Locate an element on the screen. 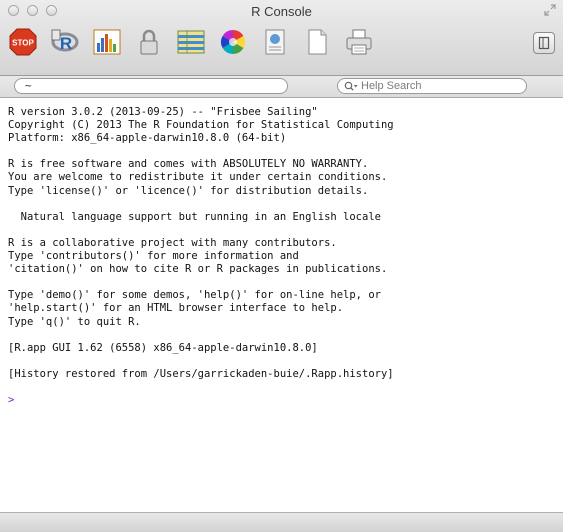  help-button is located at coordinates (275, 42).